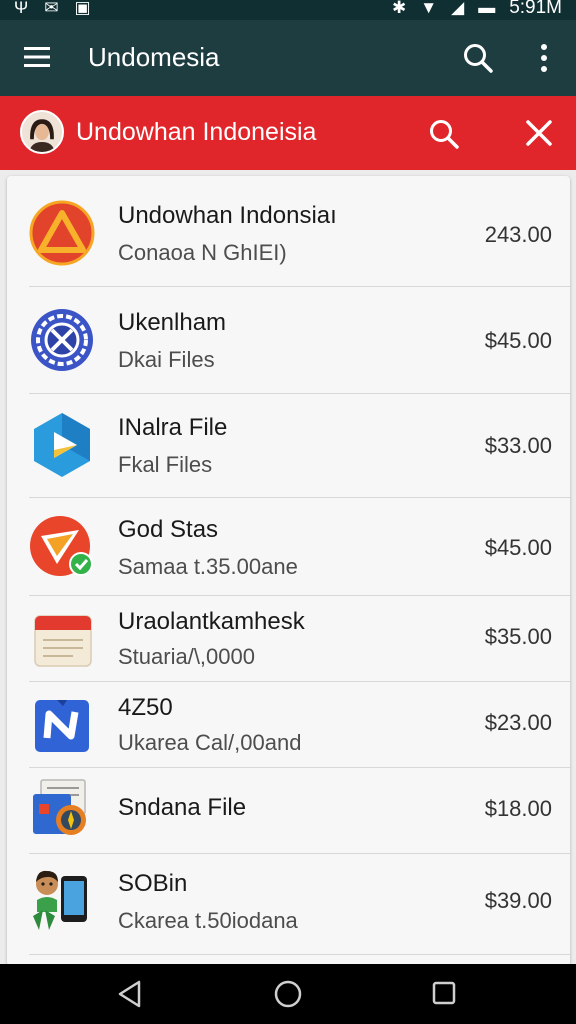 The width and height of the screenshot is (576, 1024). I want to click on status-time: 5:91M, so click(535, 9).